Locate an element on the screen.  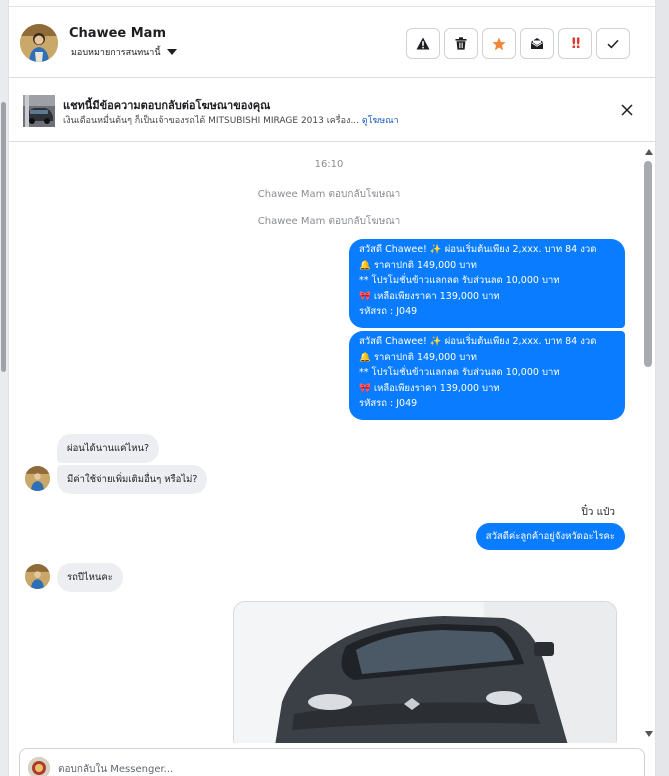
trash-icon is located at coordinates (461, 43).